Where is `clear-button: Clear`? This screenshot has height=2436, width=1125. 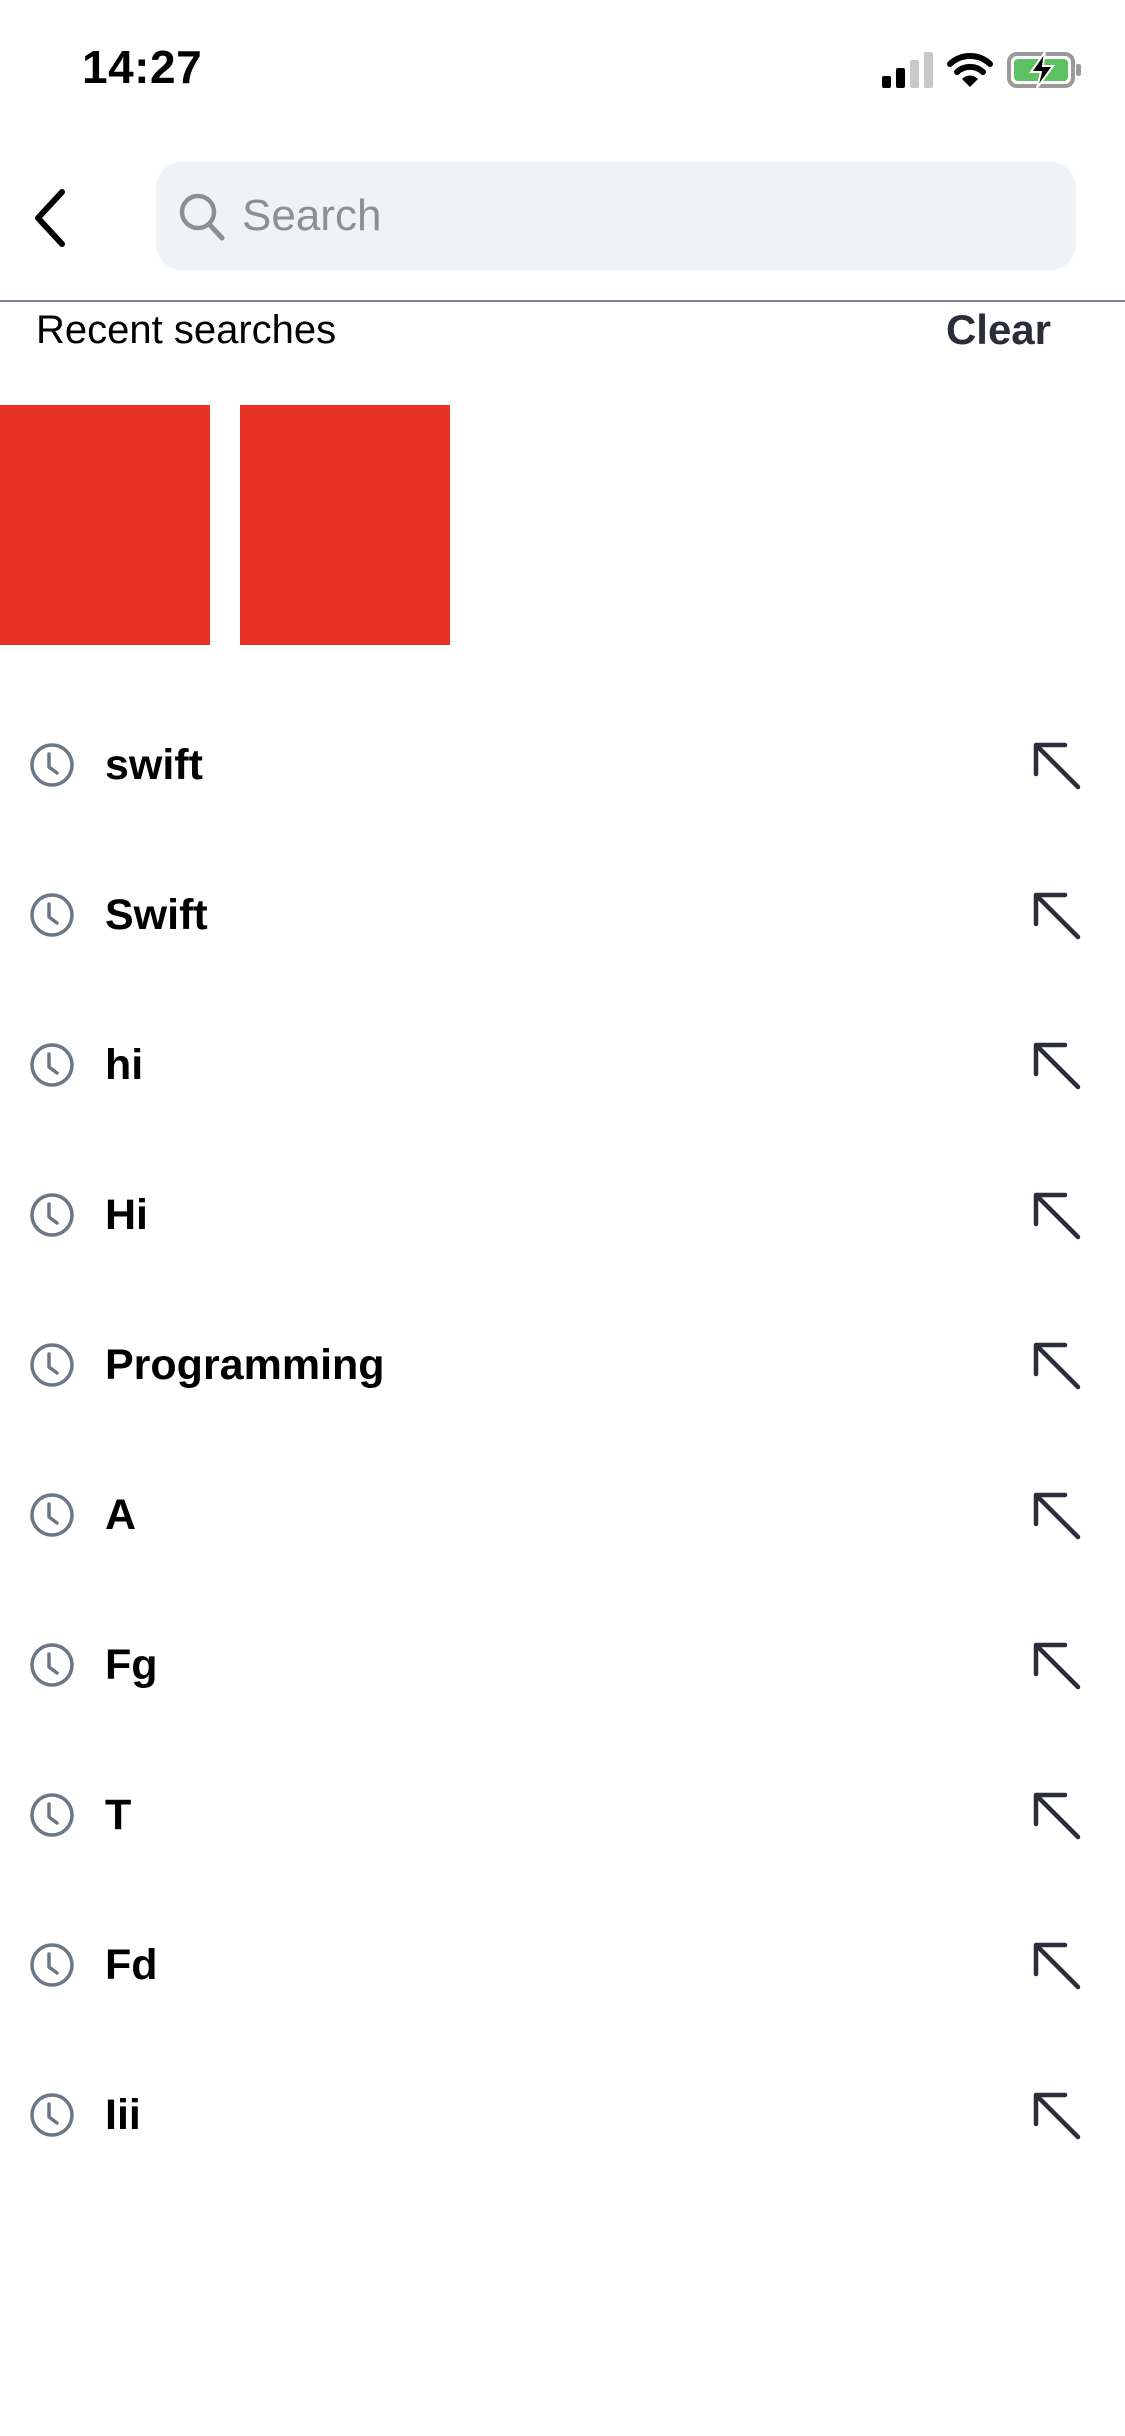 clear-button: Clear is located at coordinates (998, 330).